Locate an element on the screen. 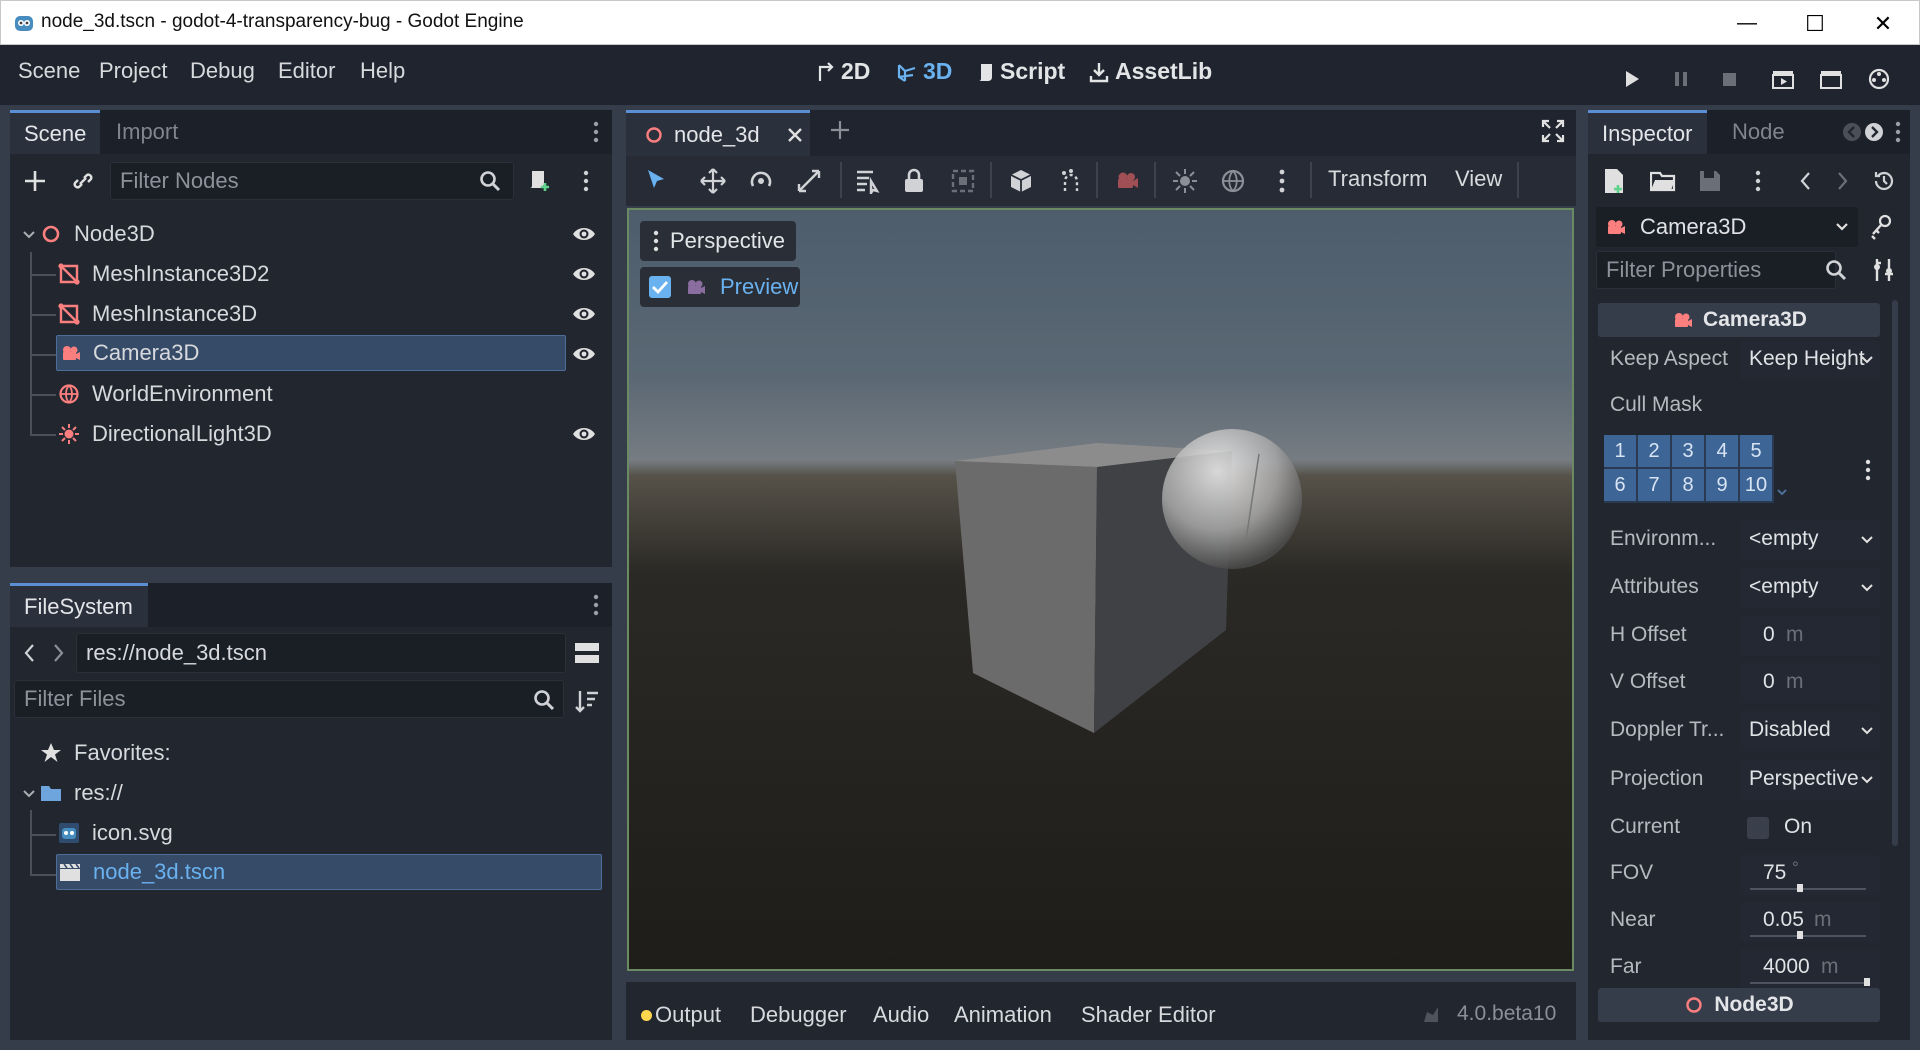  perspective-menu-button: Perspective is located at coordinates (718, 241).